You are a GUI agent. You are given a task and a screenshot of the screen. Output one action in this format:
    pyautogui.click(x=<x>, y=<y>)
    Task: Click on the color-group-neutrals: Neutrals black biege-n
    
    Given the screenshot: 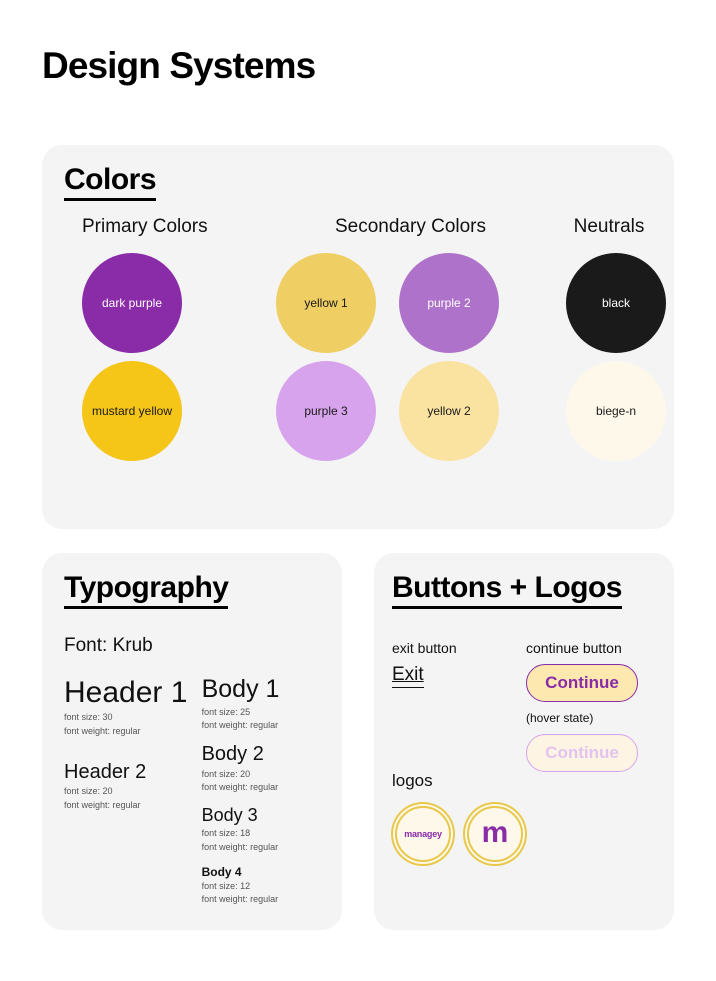 What is the action you would take?
    pyautogui.click(x=616, y=338)
    